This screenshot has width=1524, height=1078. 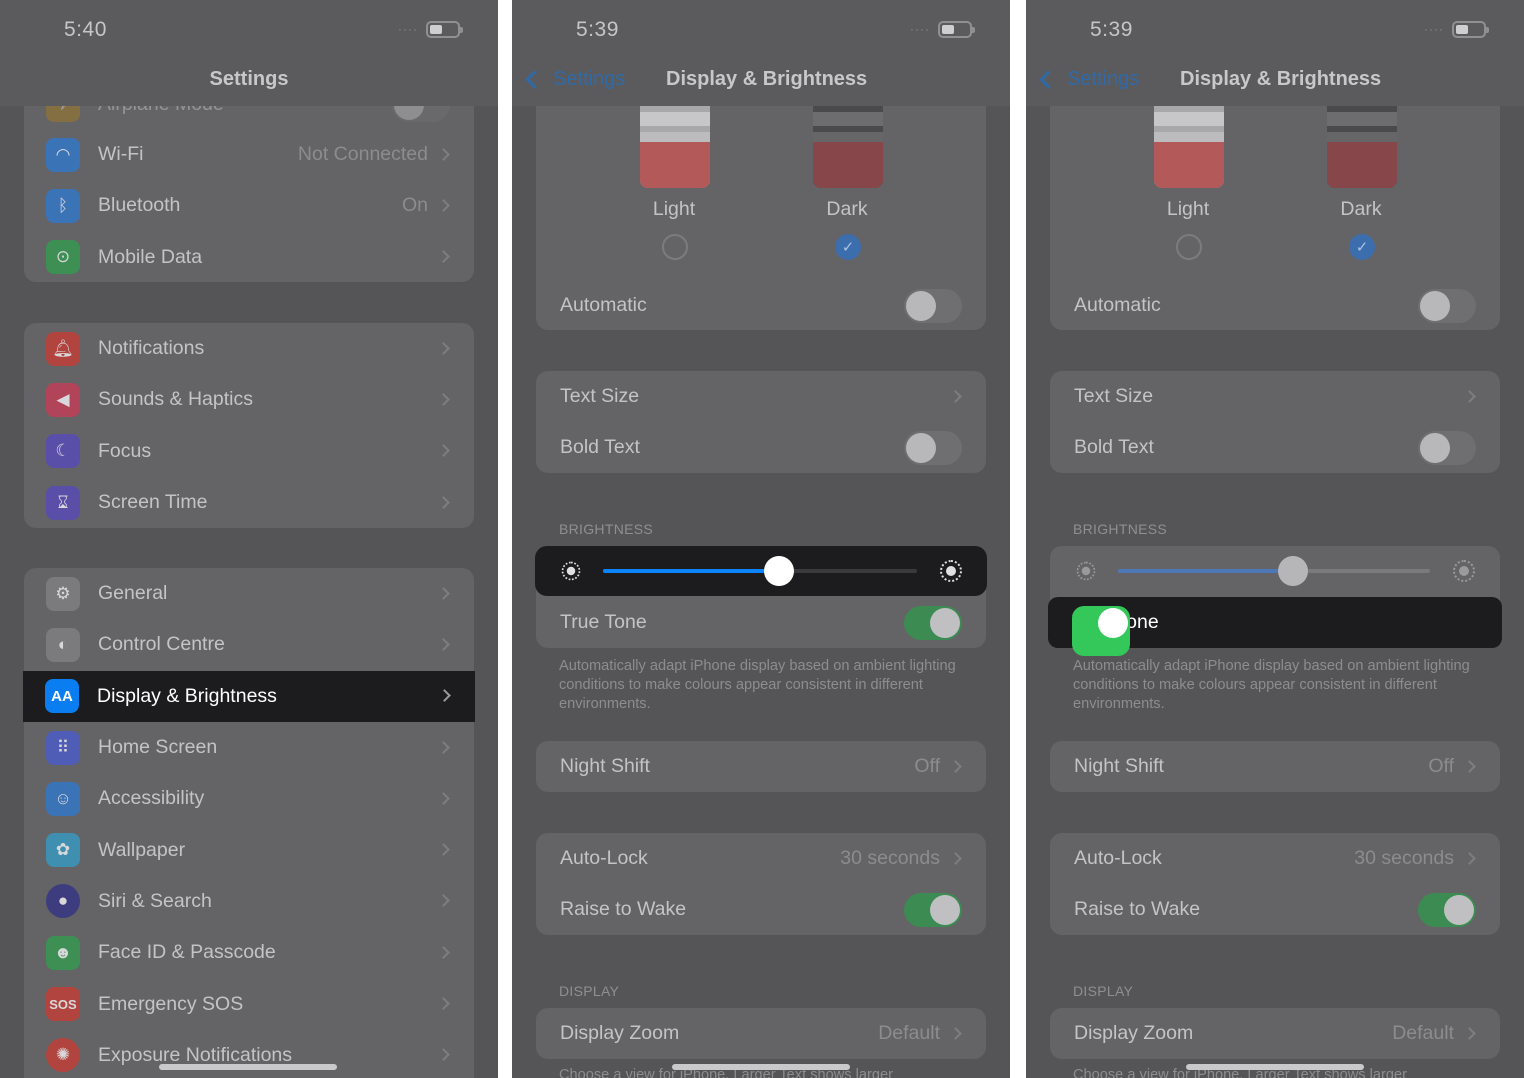 I want to click on settings-row-accessibility: ☺ Accessibility, so click(x=249, y=798).